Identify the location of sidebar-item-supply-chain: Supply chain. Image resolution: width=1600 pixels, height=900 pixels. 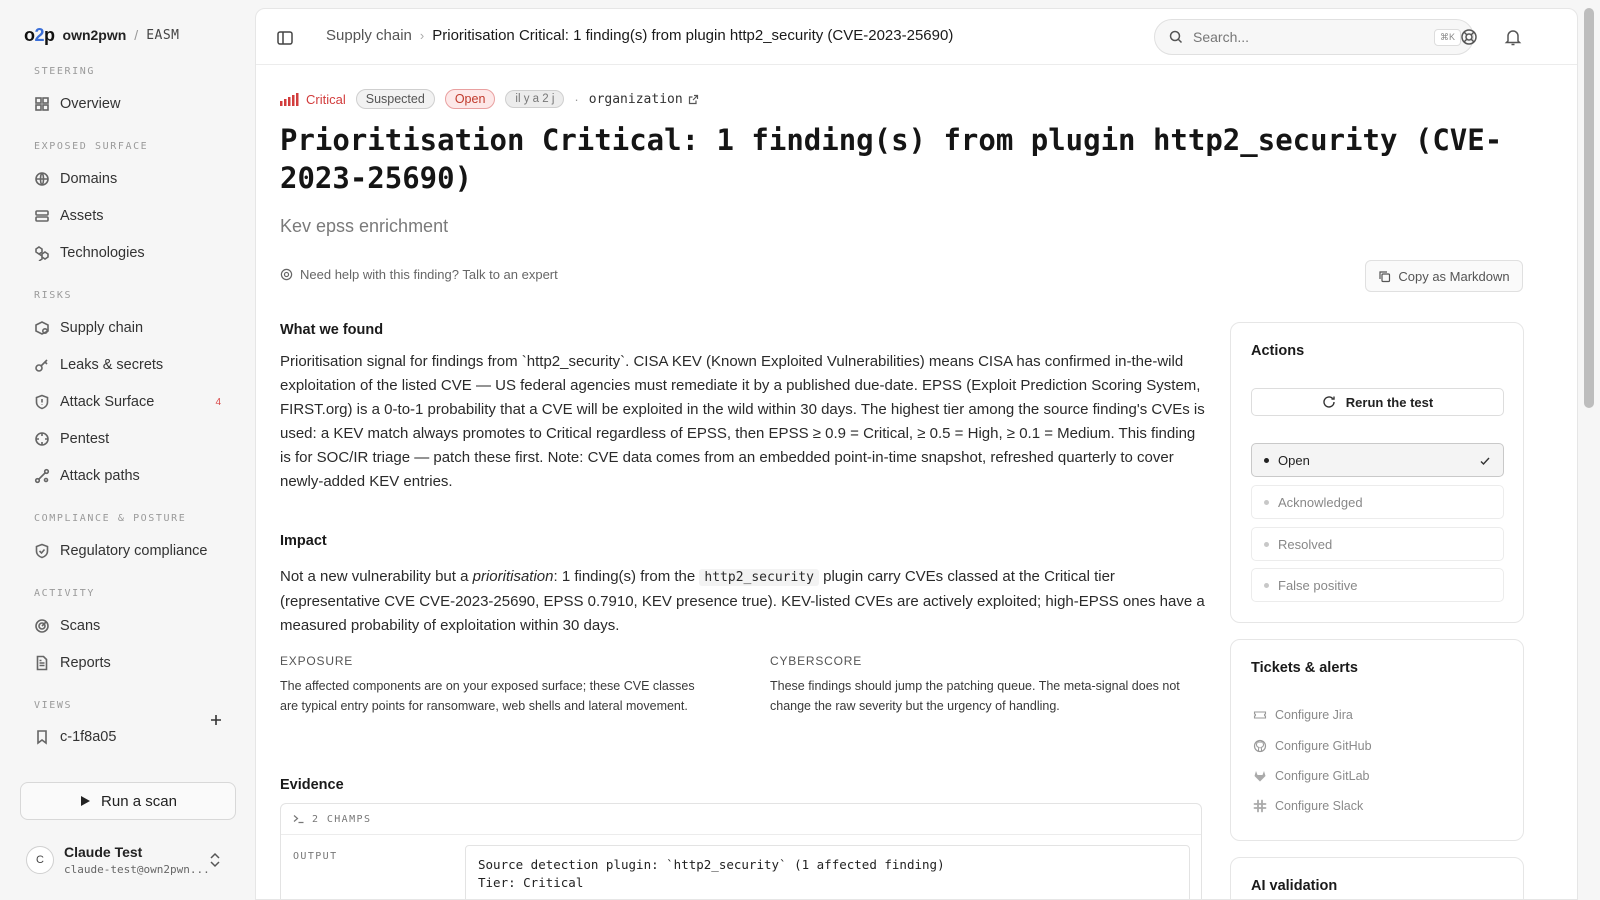
(127, 328).